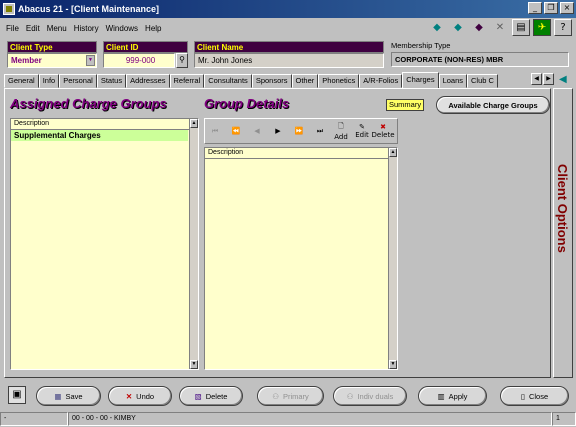  Describe the element at coordinates (89, 9) in the screenshot. I see `window-title: Abacus 21 - [Client Maintenance]` at that location.